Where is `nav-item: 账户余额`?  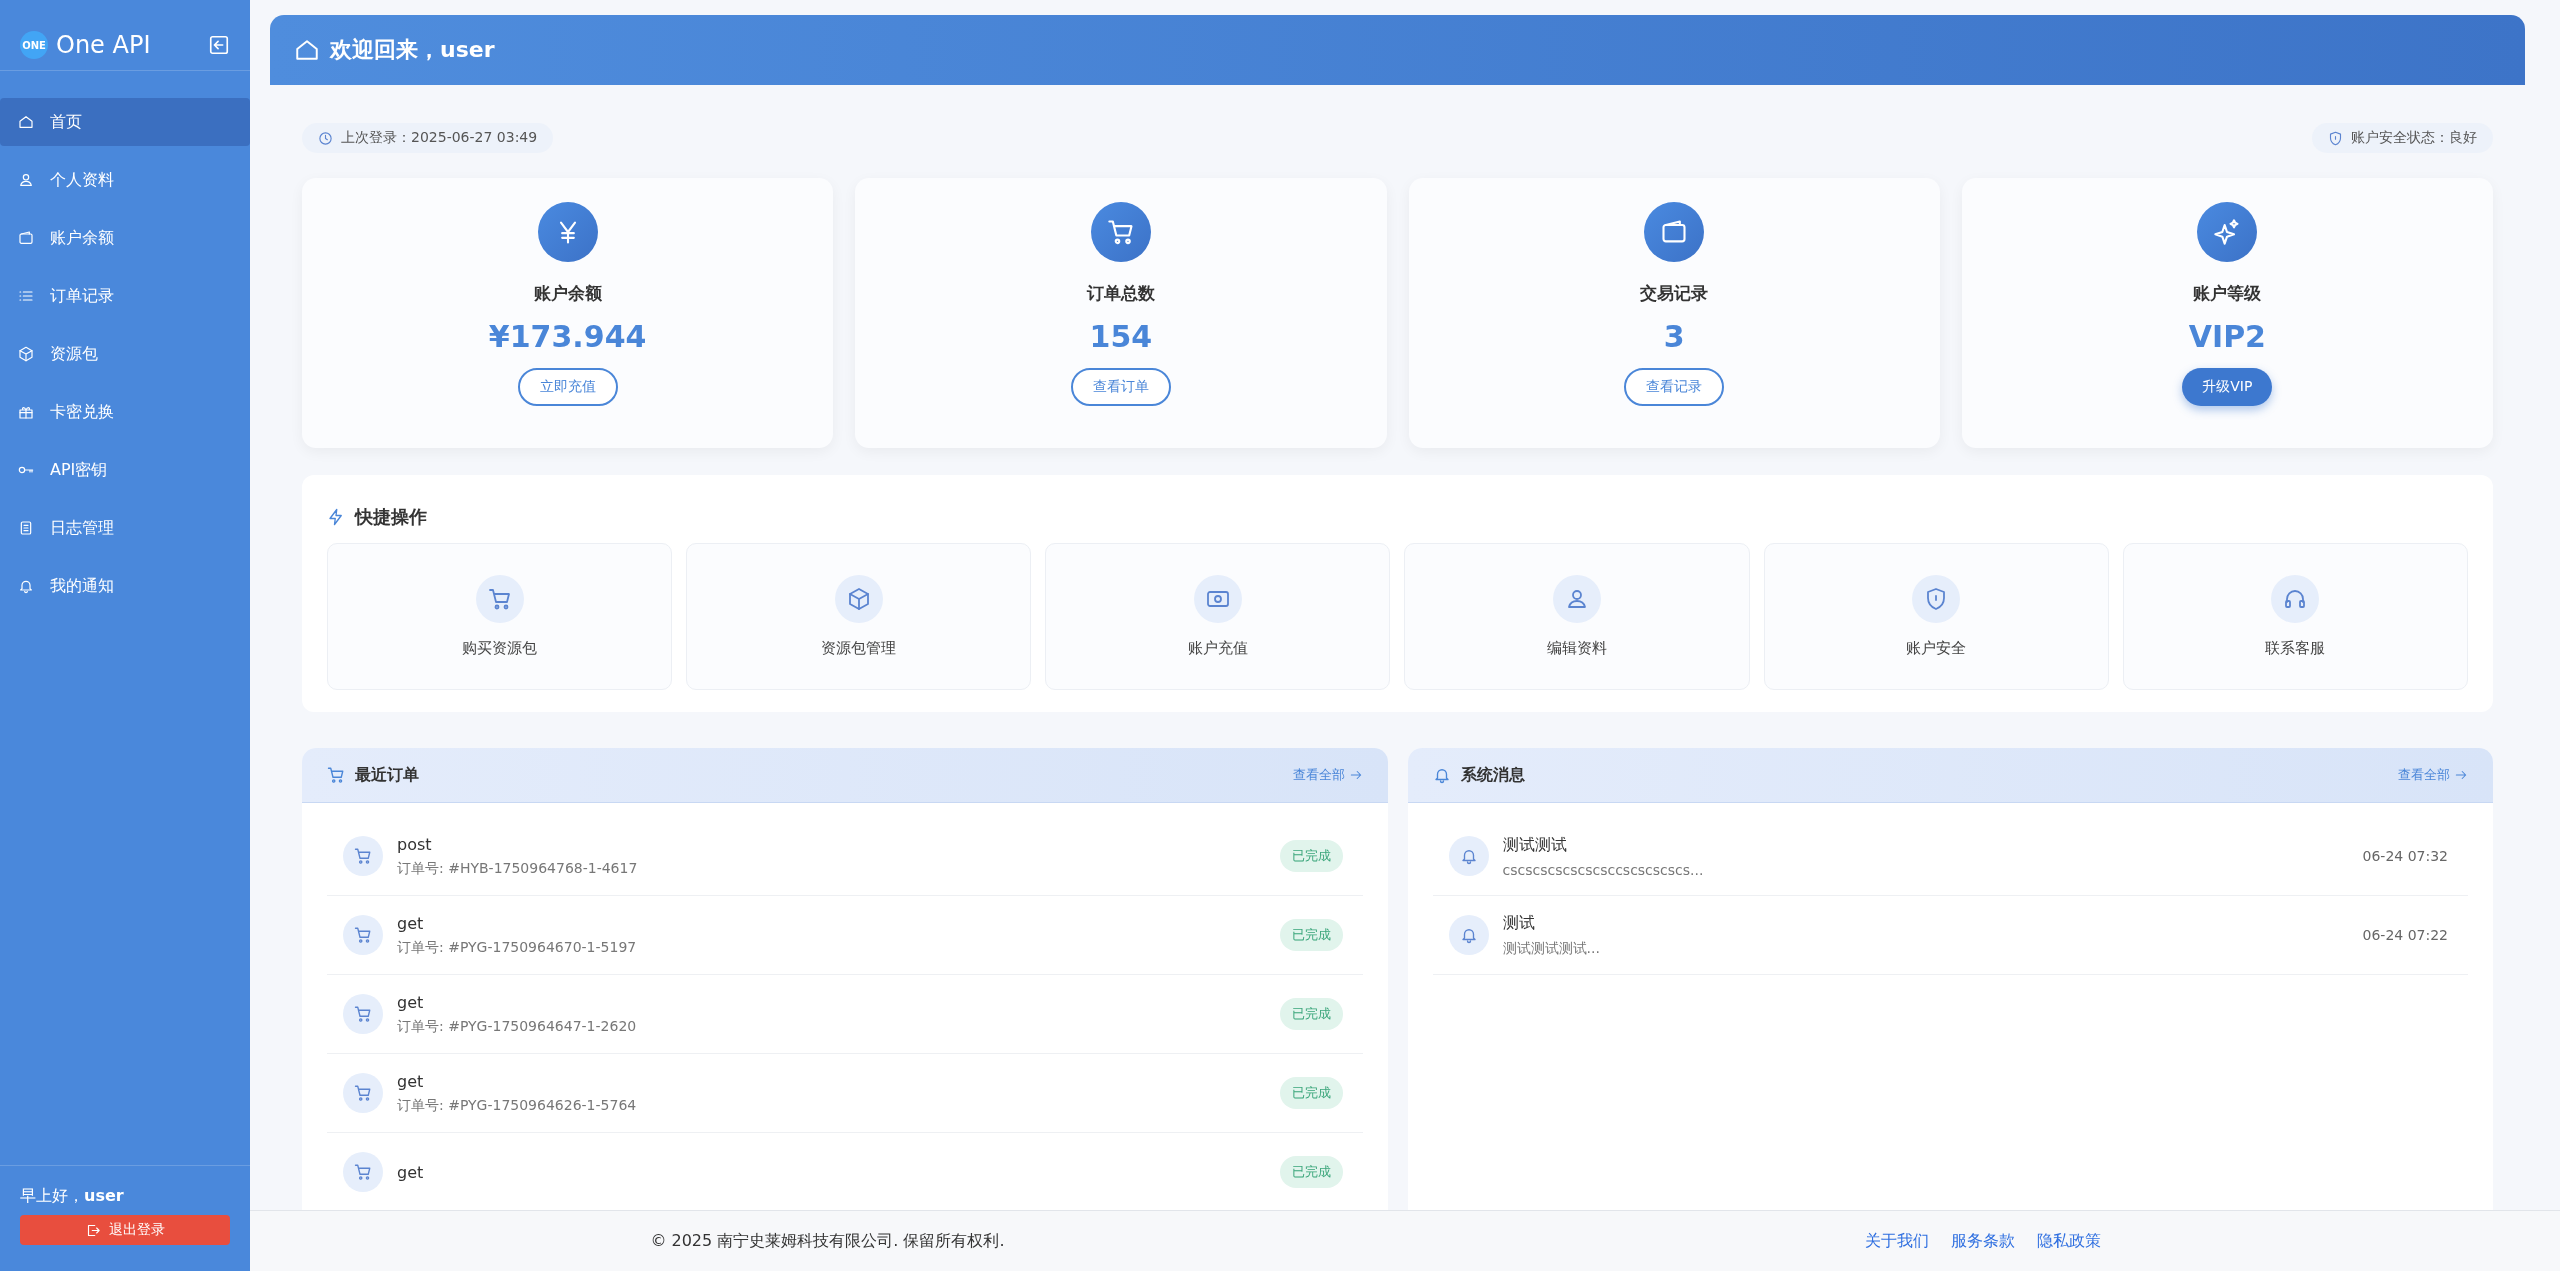 nav-item: 账户余额 is located at coordinates (125, 238).